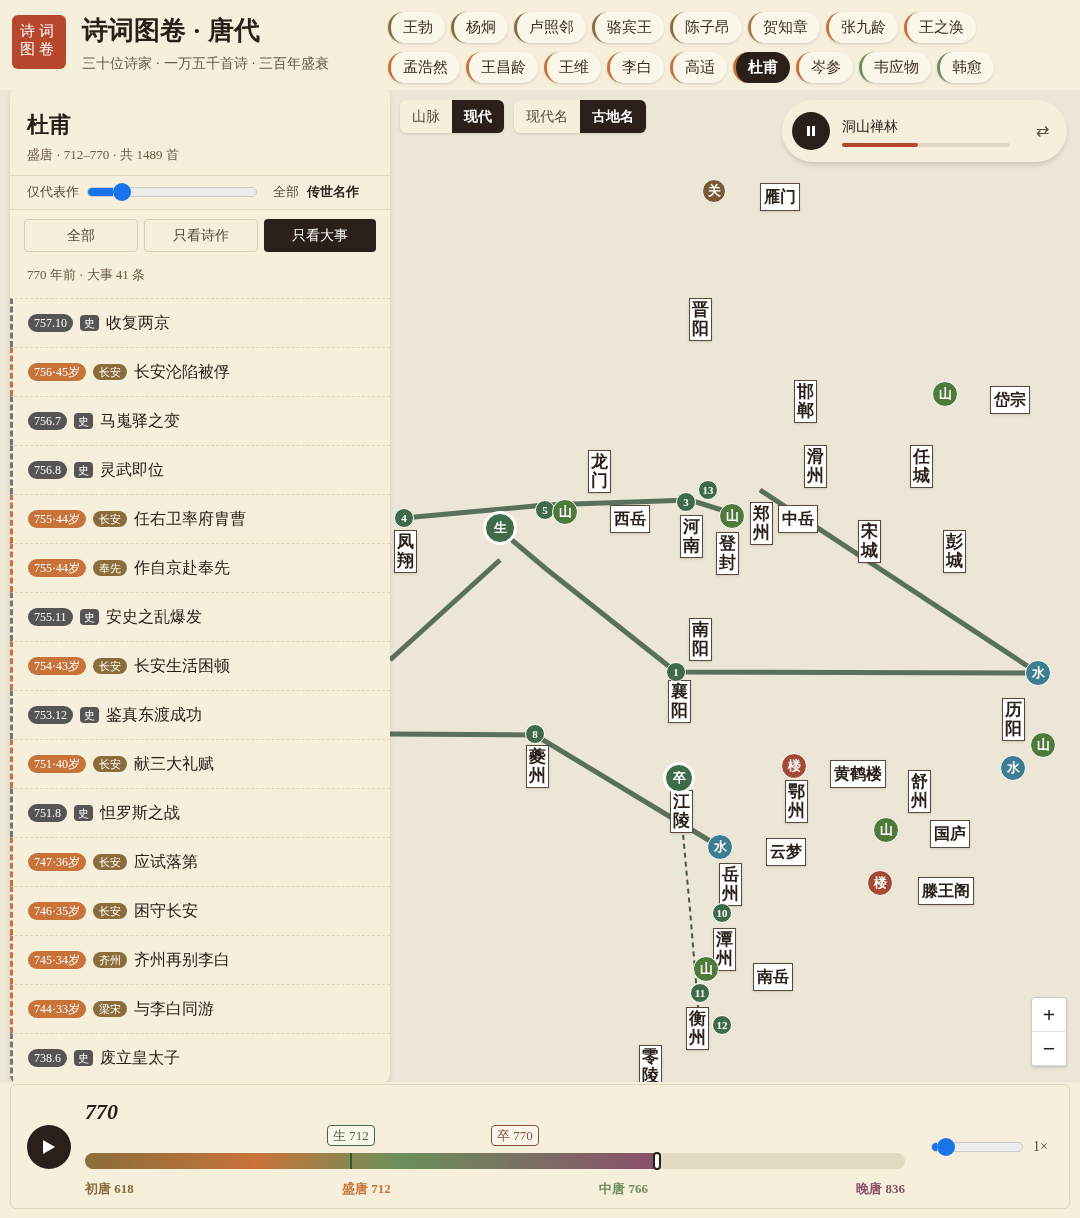  Describe the element at coordinates (656, 1160) in the screenshot. I see `timeline-handle` at that location.